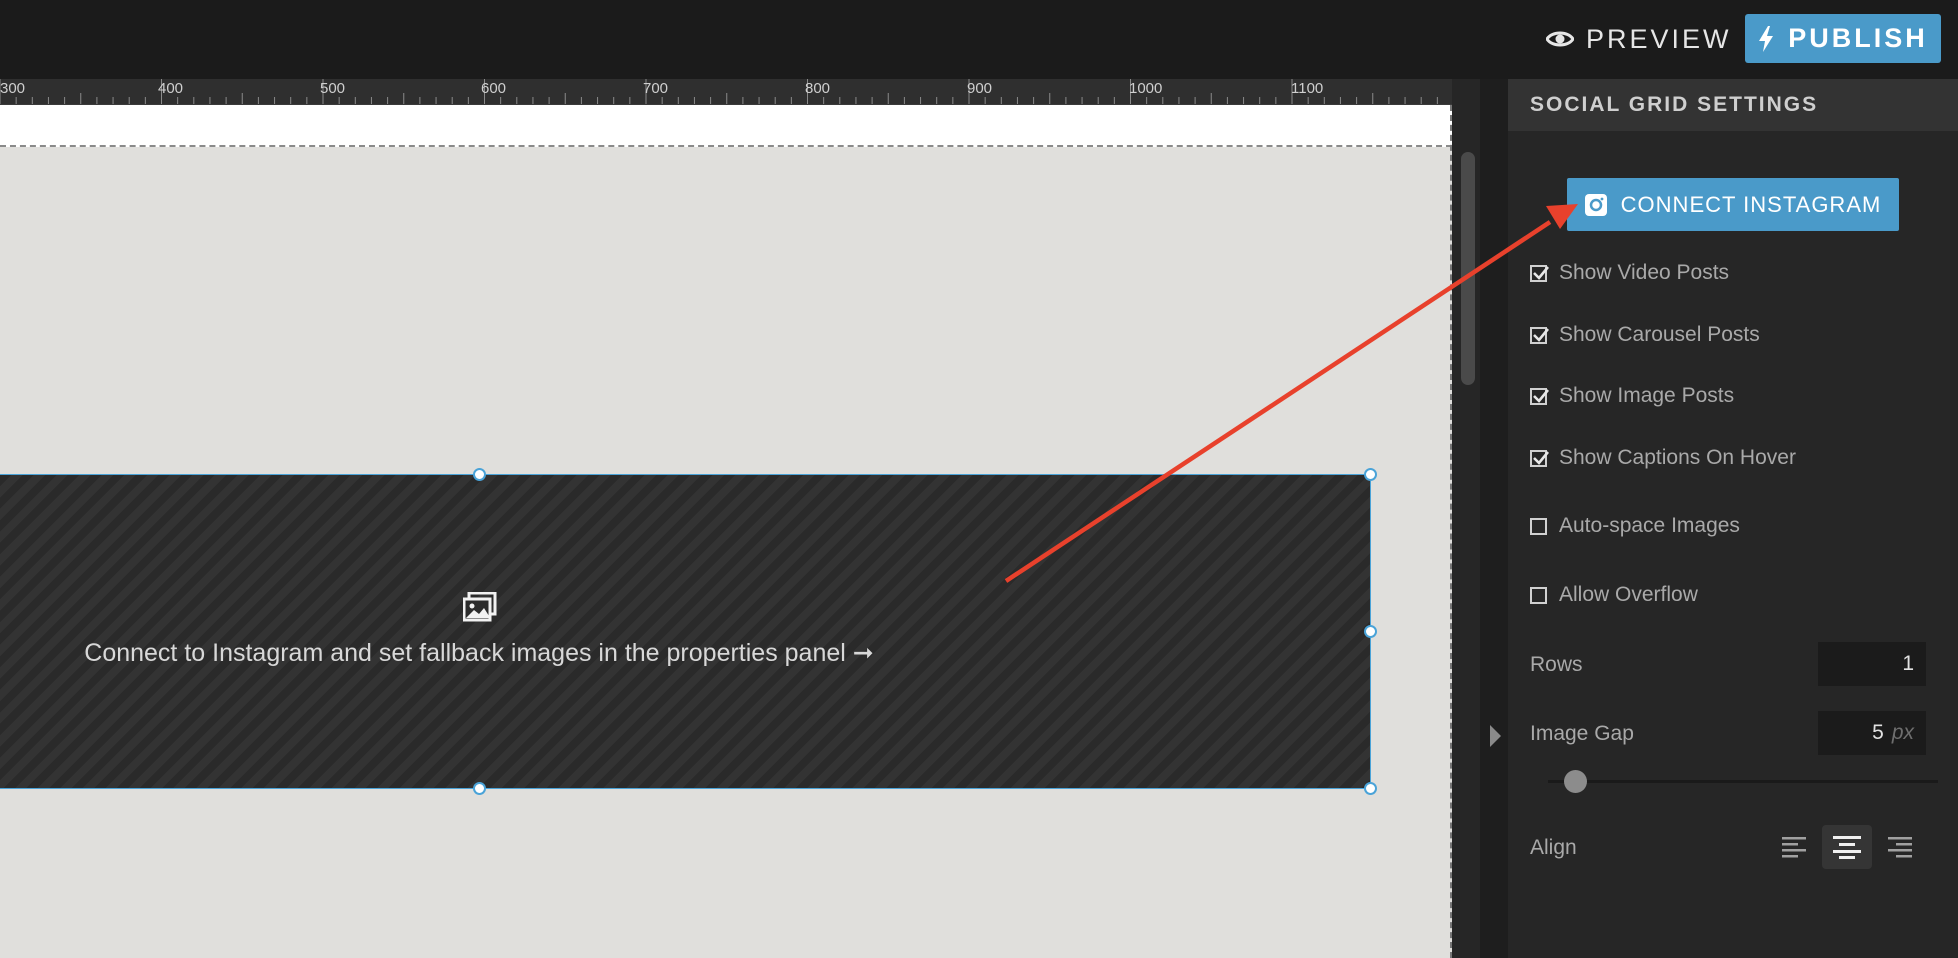  I want to click on rows-label: Rows, so click(1556, 664).